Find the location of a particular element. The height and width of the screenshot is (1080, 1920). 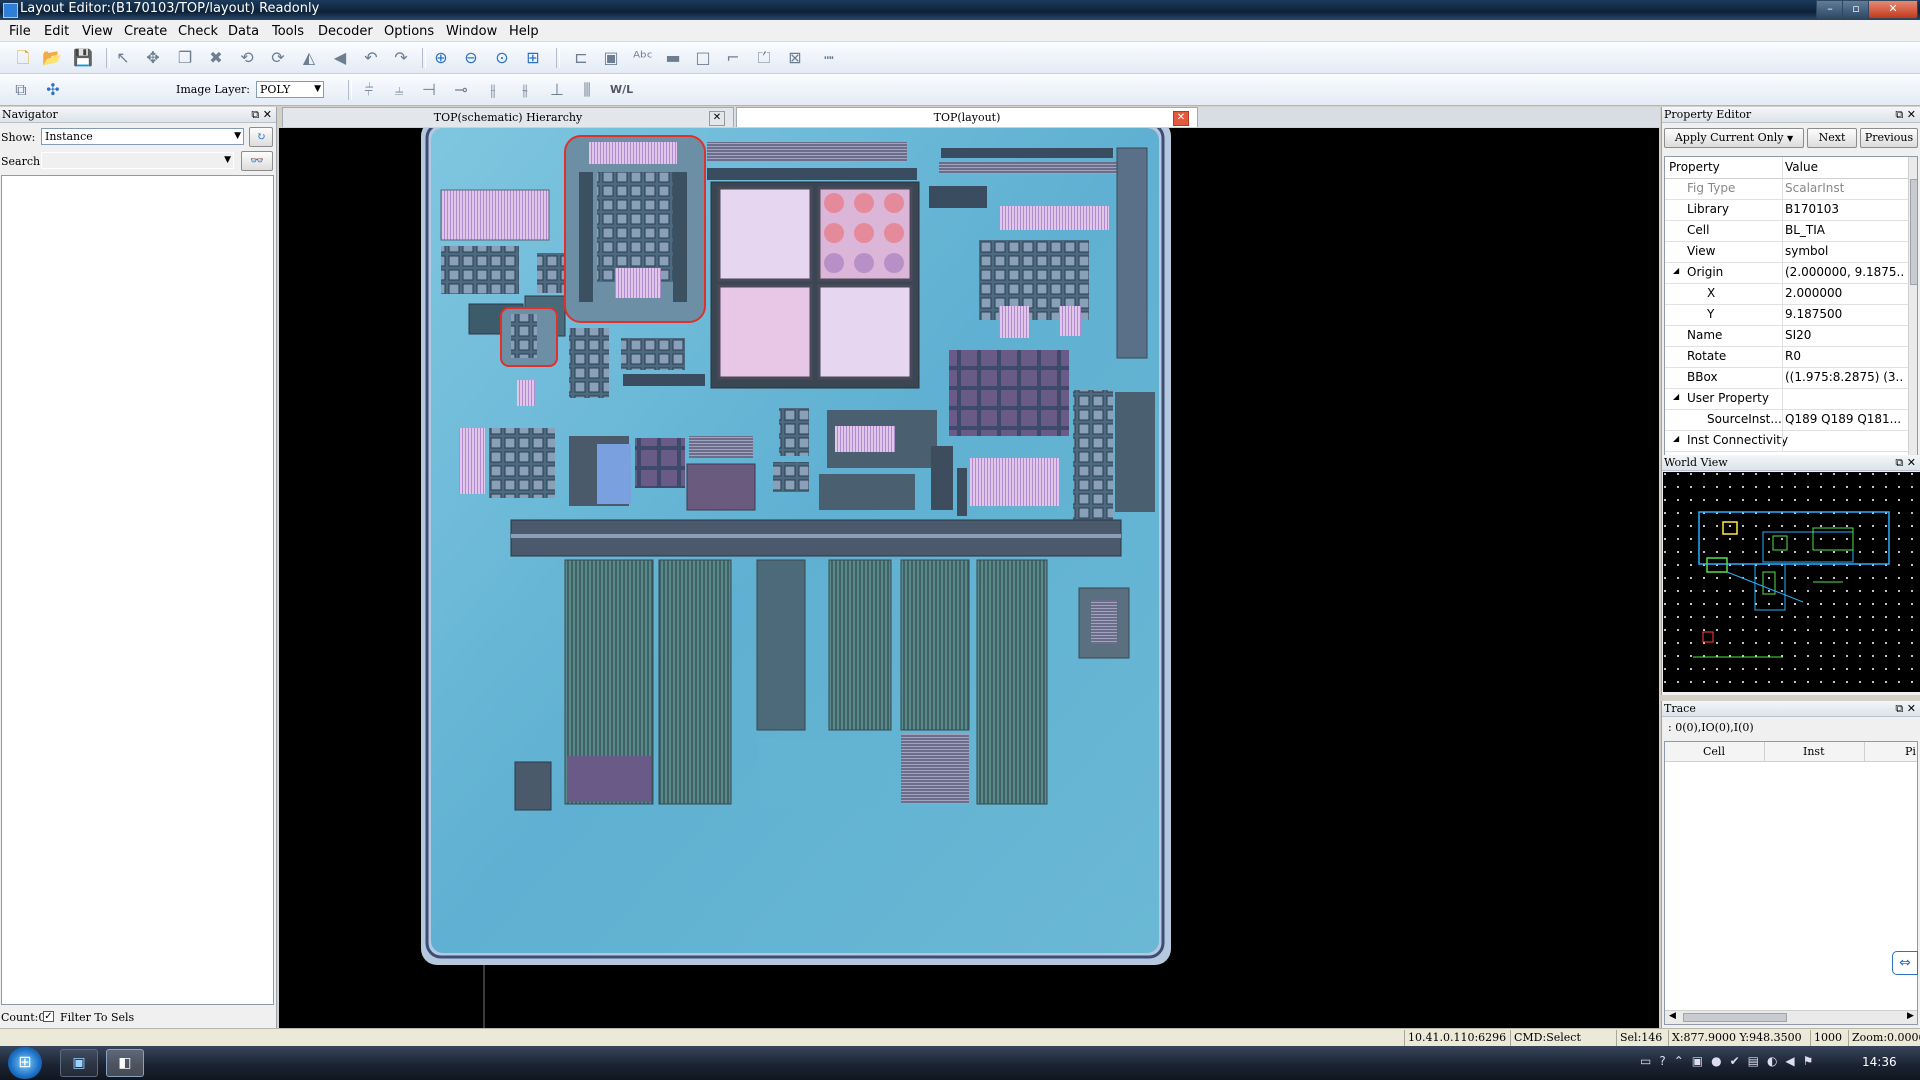

property-value: R0 is located at coordinates (1844, 356).